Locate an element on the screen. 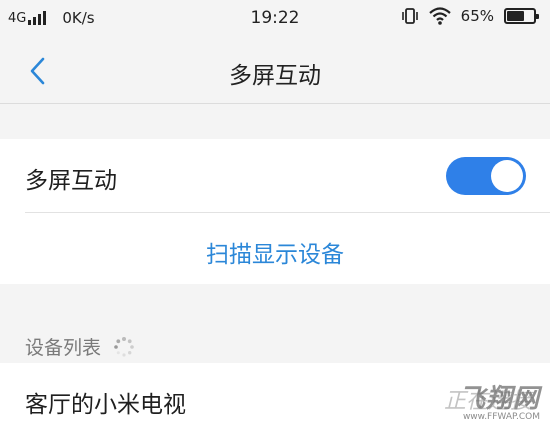 The height and width of the screenshot is (421, 550). watermark-logo: 飞翔网 www.FFWAP.COM is located at coordinates (499, 399).